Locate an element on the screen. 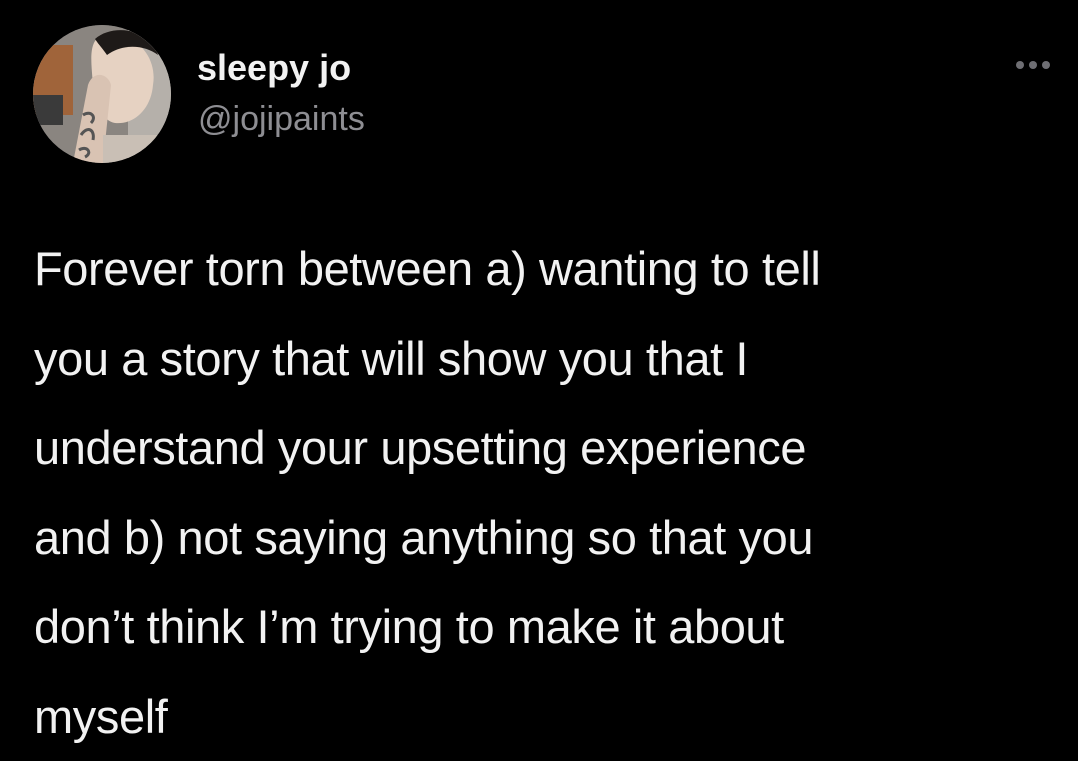 The height and width of the screenshot is (761, 1078). tweet-text-line: understand your upsetting experience is located at coordinates (539, 448).